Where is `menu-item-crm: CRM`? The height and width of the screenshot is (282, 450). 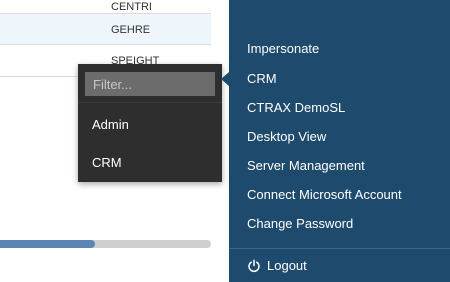
menu-item-crm: CRM is located at coordinates (262, 78).